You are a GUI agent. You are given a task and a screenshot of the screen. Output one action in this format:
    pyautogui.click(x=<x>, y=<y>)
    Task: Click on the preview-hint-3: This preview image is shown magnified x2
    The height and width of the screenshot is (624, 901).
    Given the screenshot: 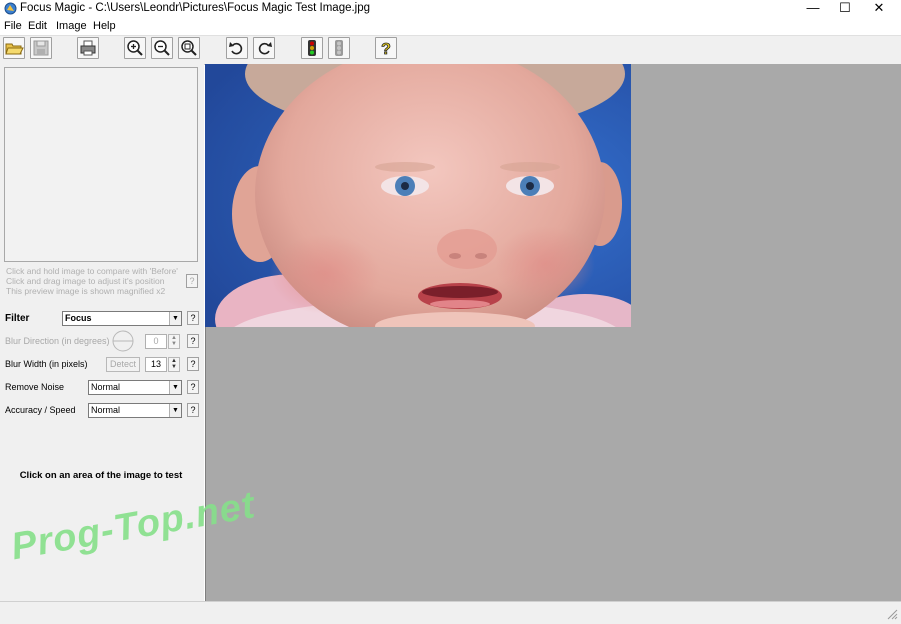 What is the action you would take?
    pyautogui.click(x=86, y=291)
    